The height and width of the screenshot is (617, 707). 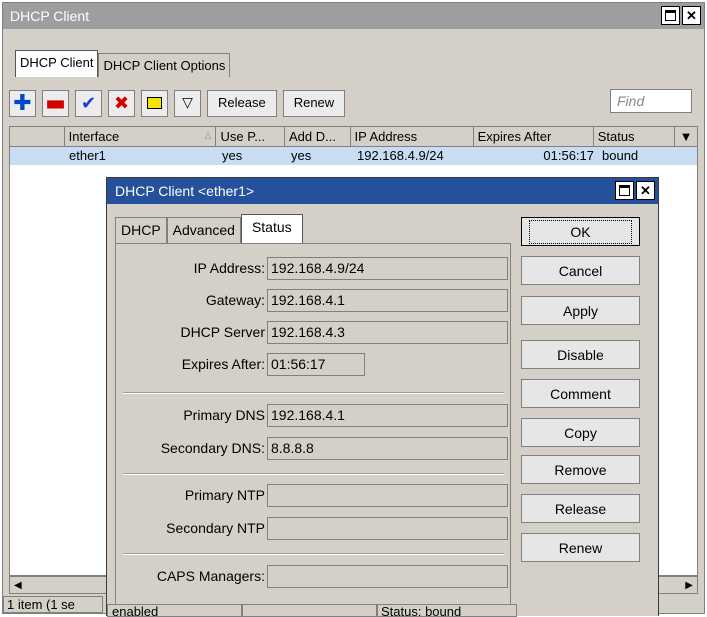 I want to click on expires-after-field: 01:56:17, so click(x=316, y=364).